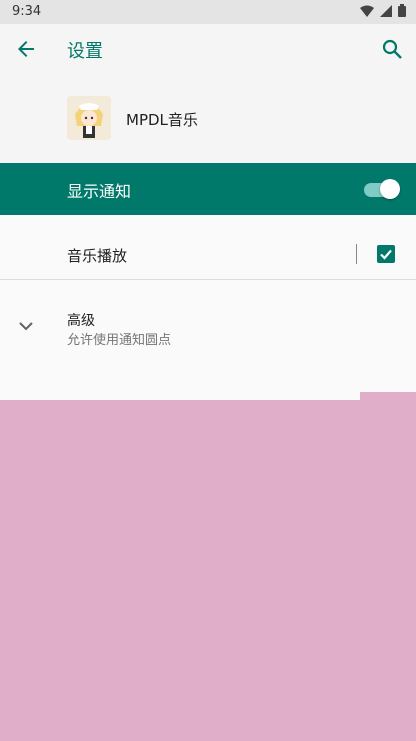 The width and height of the screenshot is (416, 741). Describe the element at coordinates (26, 326) in the screenshot. I see `chevron-down-icon` at that location.